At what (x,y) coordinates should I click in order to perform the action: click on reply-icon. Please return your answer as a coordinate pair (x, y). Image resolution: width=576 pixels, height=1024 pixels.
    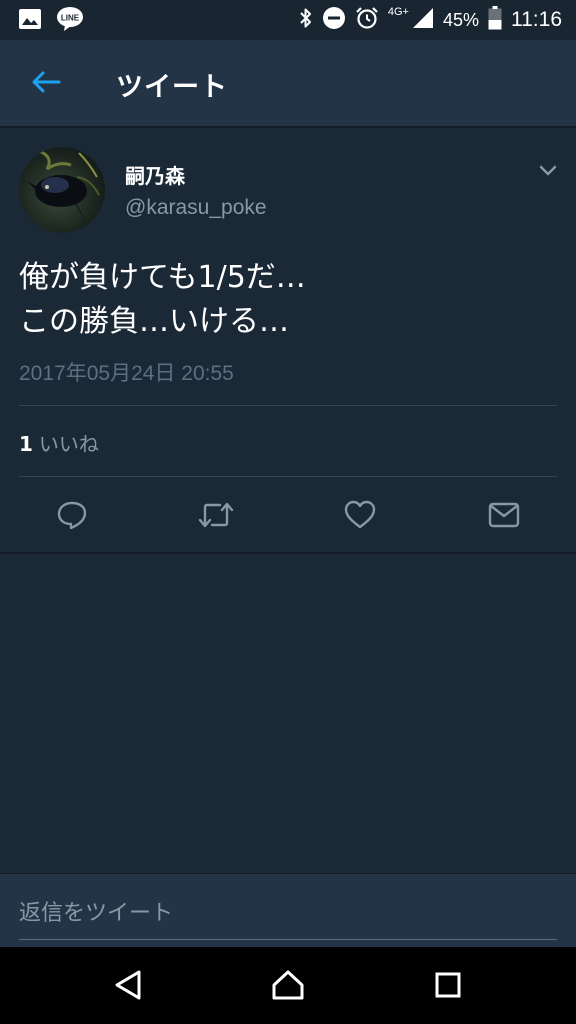
    Looking at the image, I should click on (72, 517).